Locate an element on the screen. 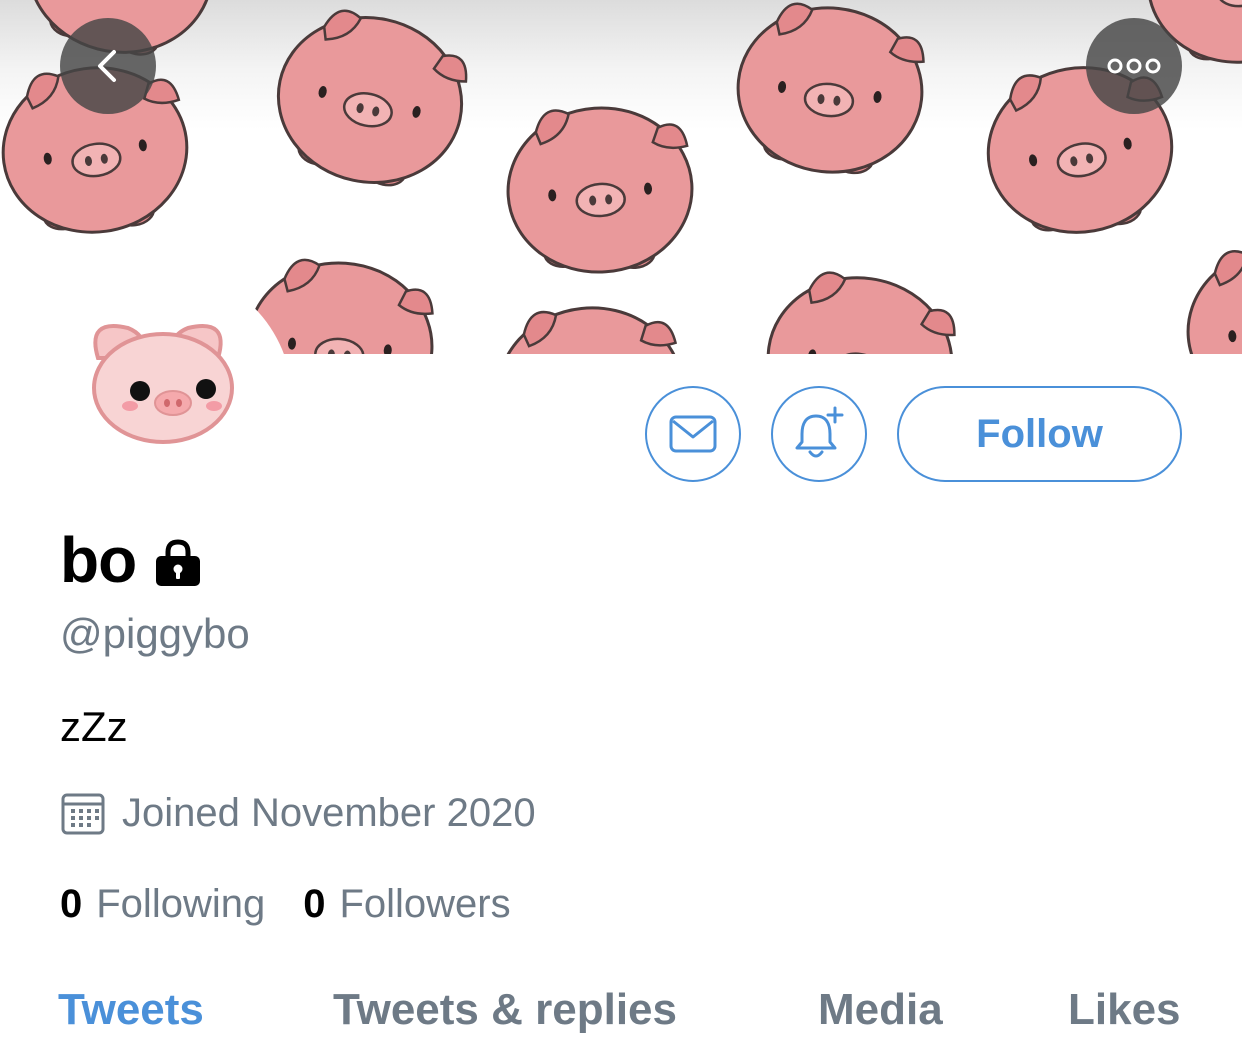 This screenshot has width=1242, height=1062. pig-face-avatar-image is located at coordinates (163, 384).